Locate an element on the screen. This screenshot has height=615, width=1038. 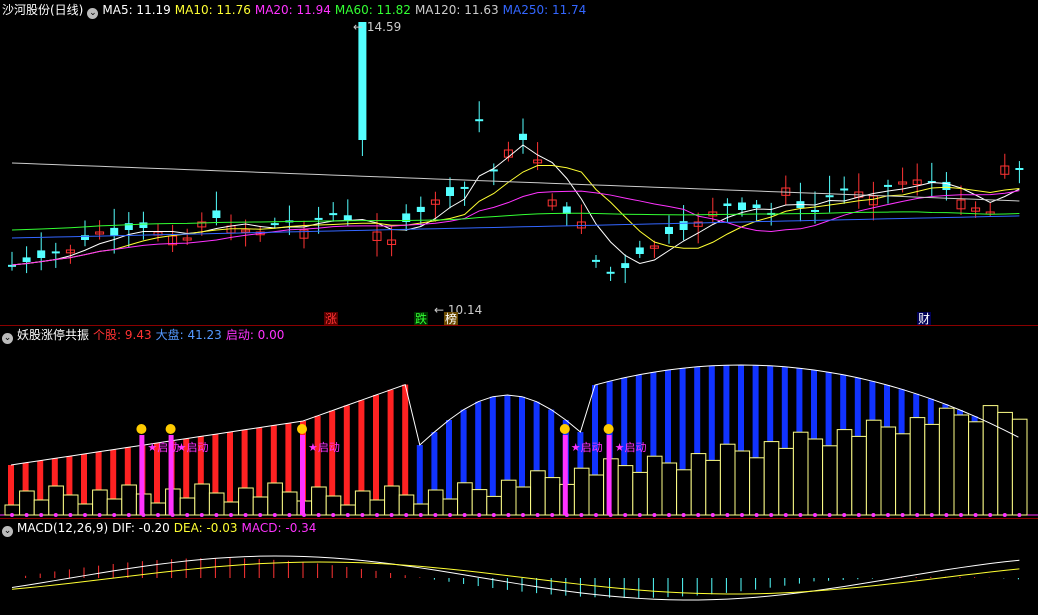
ma-legend-item-5: MA250: 11.74 is located at coordinates (544, 10).